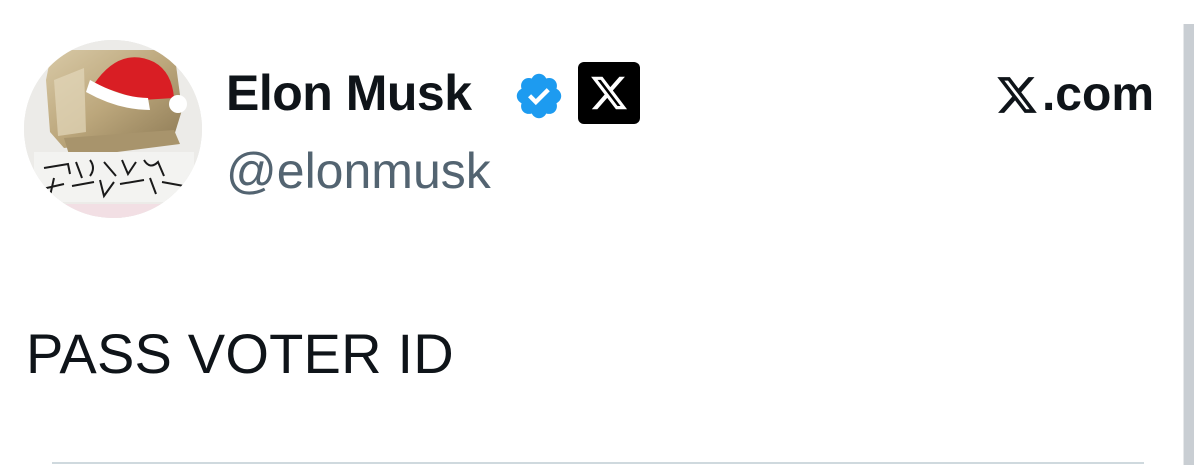  Describe the element at coordinates (358, 171) in the screenshot. I see `user-handle: @elonmusk` at that location.